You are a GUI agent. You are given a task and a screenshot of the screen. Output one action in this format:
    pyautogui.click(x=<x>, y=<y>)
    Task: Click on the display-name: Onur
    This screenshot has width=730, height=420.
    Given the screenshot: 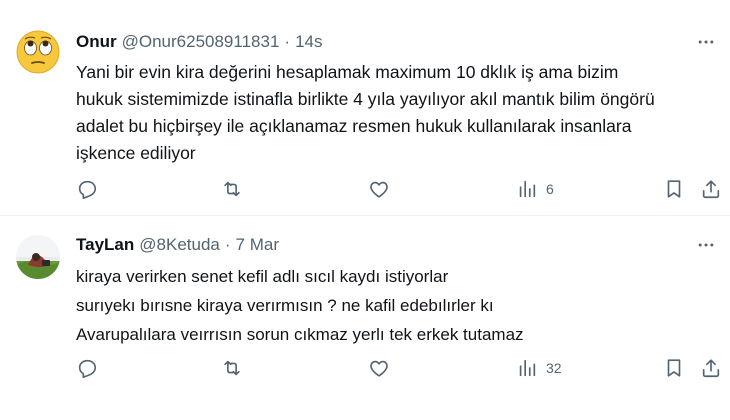 What is the action you would take?
    pyautogui.click(x=96, y=42)
    